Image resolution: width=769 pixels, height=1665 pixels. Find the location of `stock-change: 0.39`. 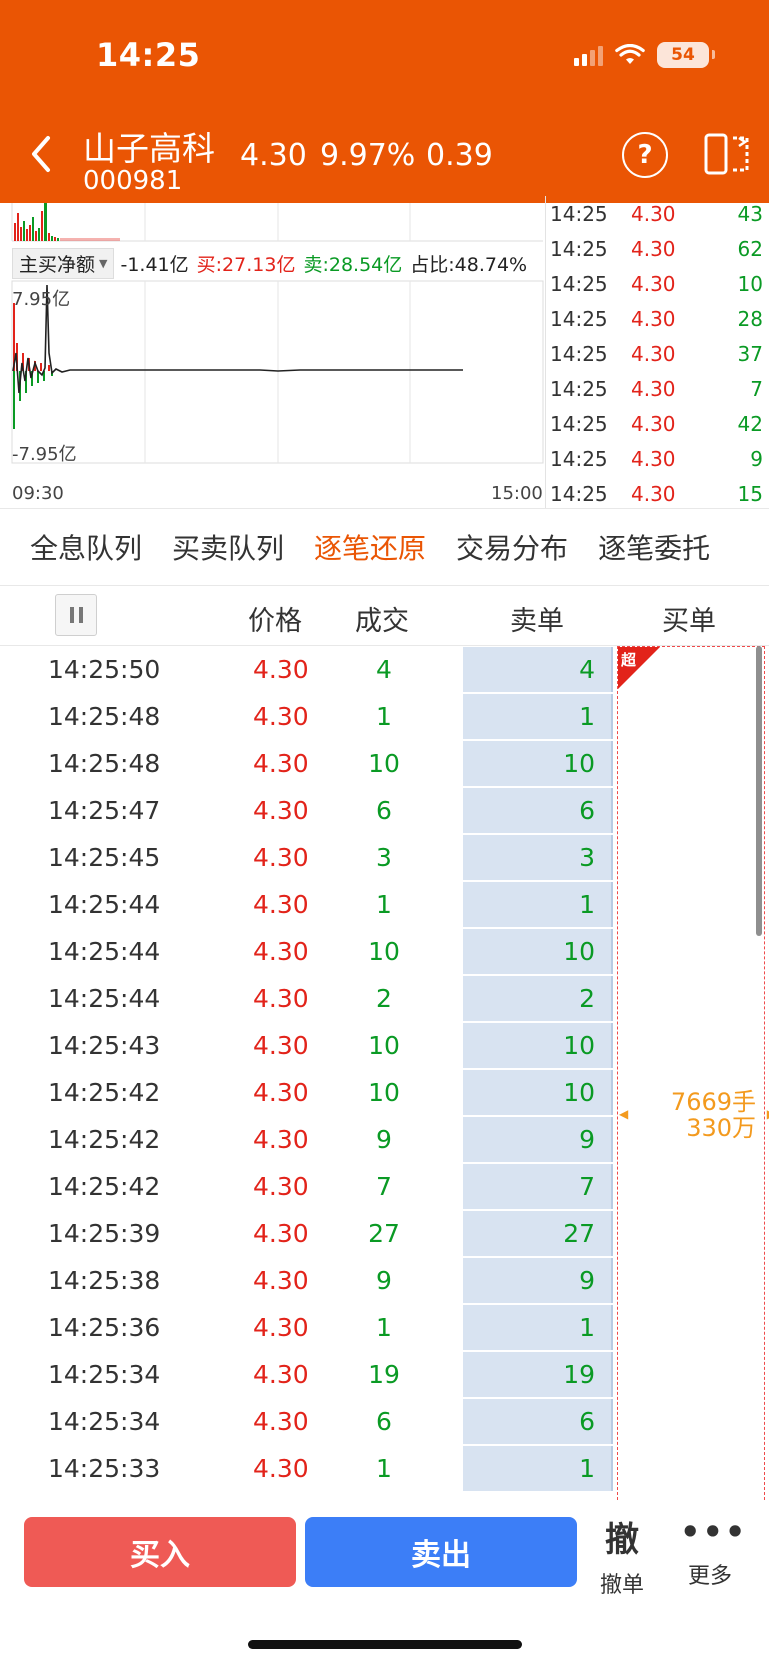

stock-change: 0.39 is located at coordinates (459, 155).